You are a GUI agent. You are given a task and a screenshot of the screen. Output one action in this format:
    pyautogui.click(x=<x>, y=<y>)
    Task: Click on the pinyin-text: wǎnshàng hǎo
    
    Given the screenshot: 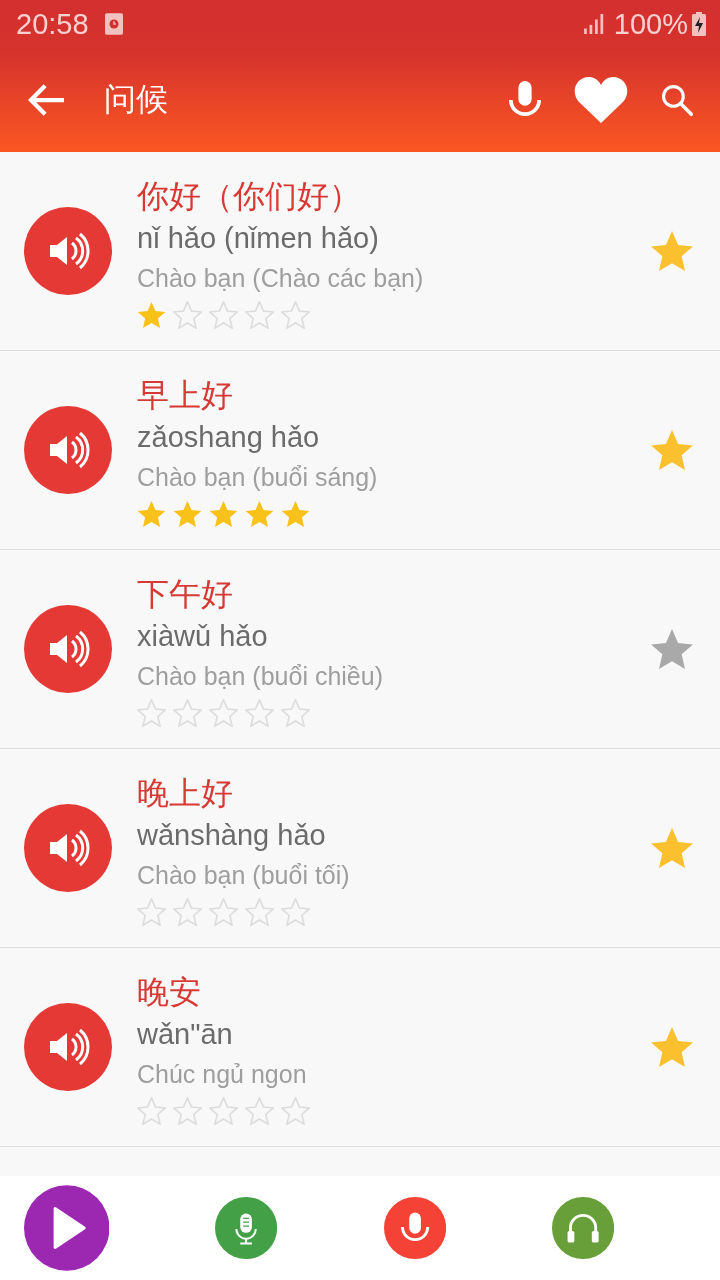 What is the action you would take?
    pyautogui.click(x=232, y=835)
    